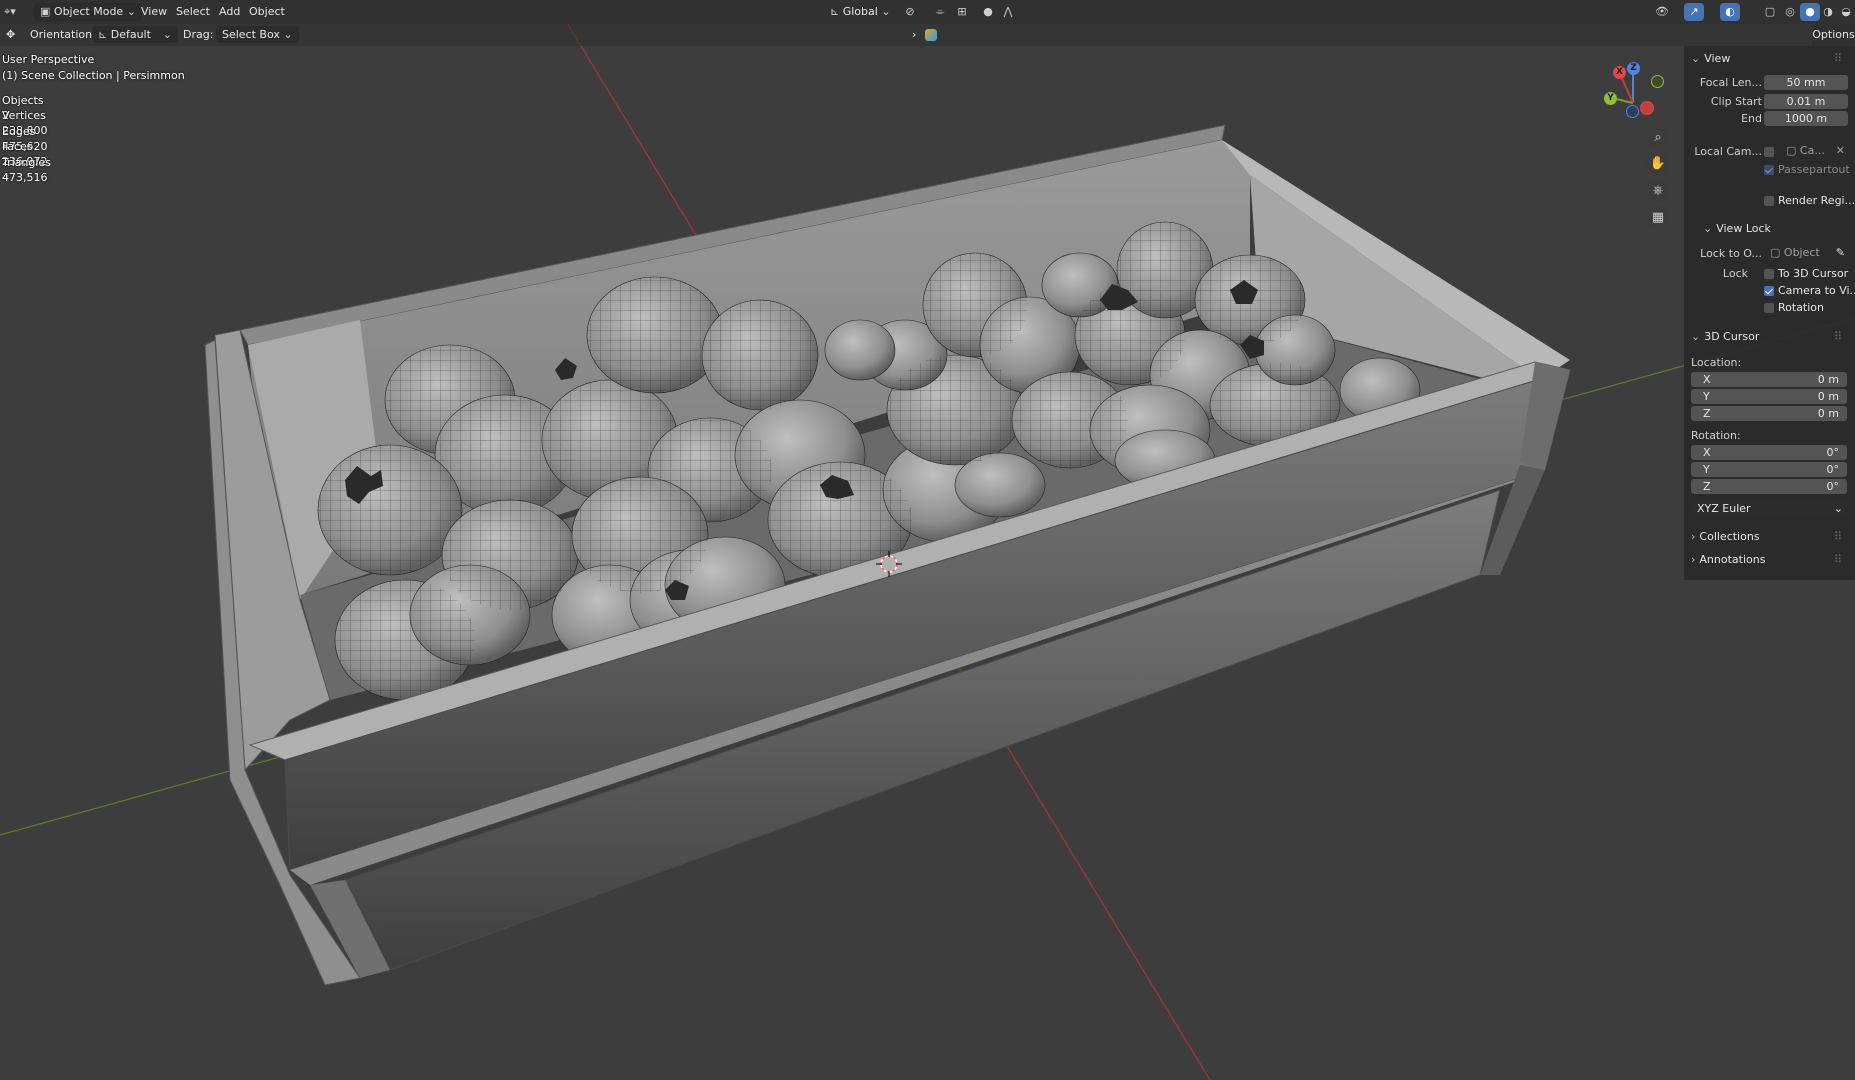 This screenshot has height=1080, width=1855. I want to click on lock-to-3d-cursor-checkbox: To 3D Cursor, so click(1806, 273).